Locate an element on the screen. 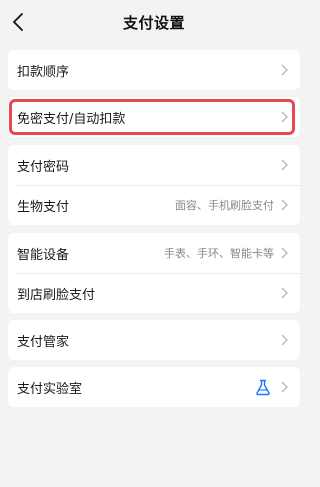 This screenshot has height=487, width=320. row-smart-devices: 智能设备 手表、手环、智能卡等 is located at coordinates (154, 253).